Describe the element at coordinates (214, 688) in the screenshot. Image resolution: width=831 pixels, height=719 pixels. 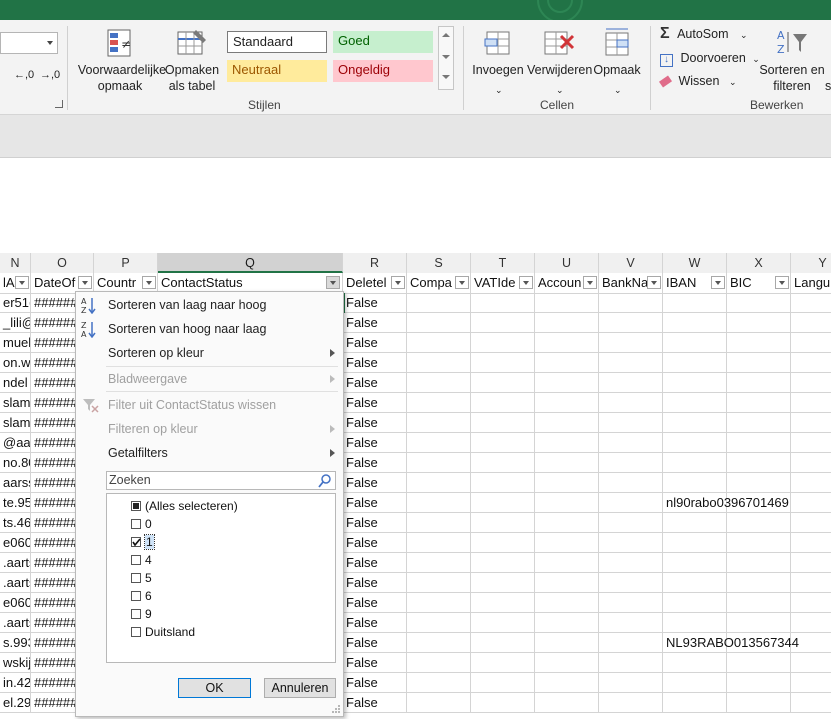
I see `ok-button: OK` at that location.